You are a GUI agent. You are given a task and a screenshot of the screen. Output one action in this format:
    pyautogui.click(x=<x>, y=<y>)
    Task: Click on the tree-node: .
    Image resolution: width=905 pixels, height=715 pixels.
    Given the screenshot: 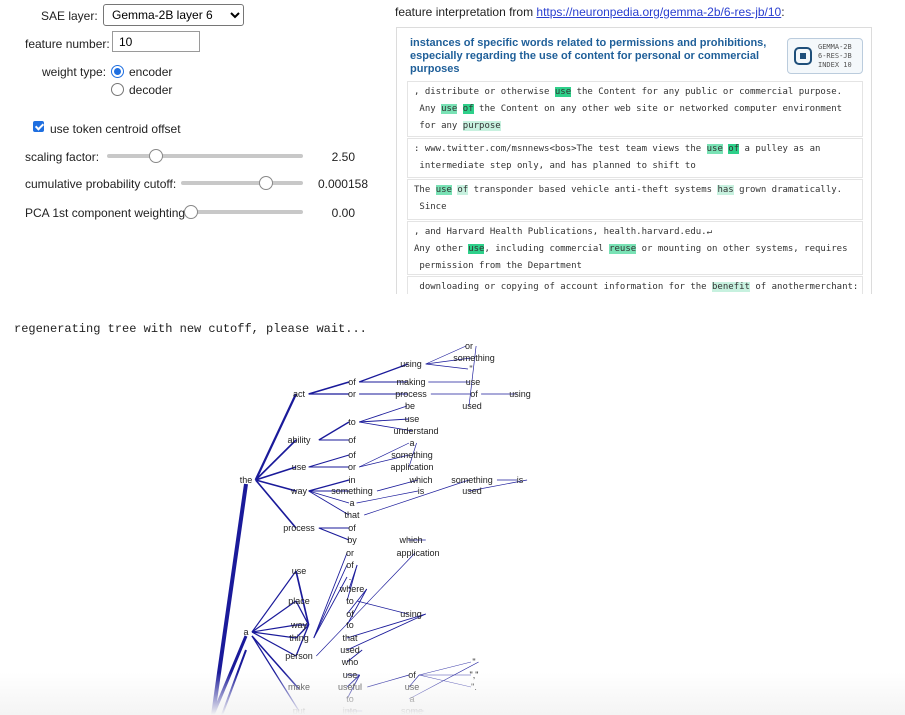 What is the action you would take?
    pyautogui.click(x=350, y=577)
    